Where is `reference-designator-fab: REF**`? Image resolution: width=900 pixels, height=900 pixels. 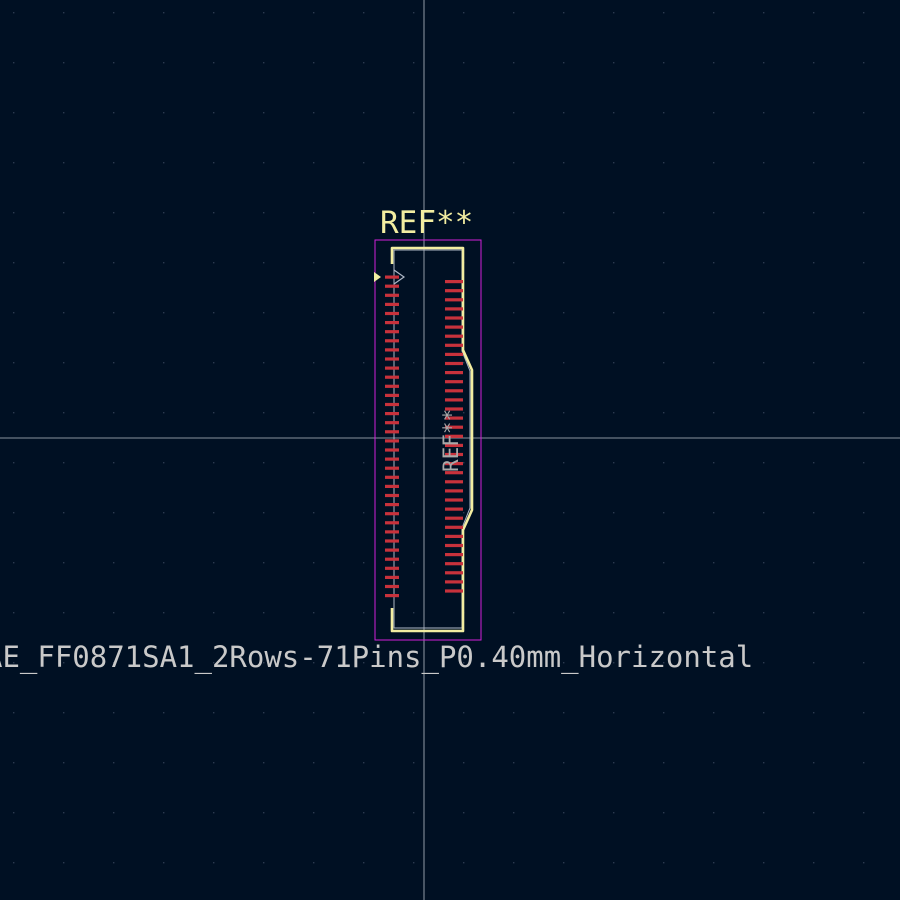 reference-designator-fab: REF** is located at coordinates (451, 440).